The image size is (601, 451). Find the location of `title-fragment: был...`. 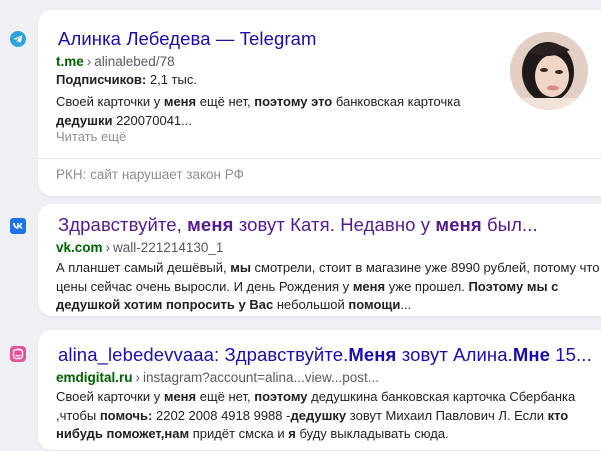

title-fragment: был... is located at coordinates (509, 224).